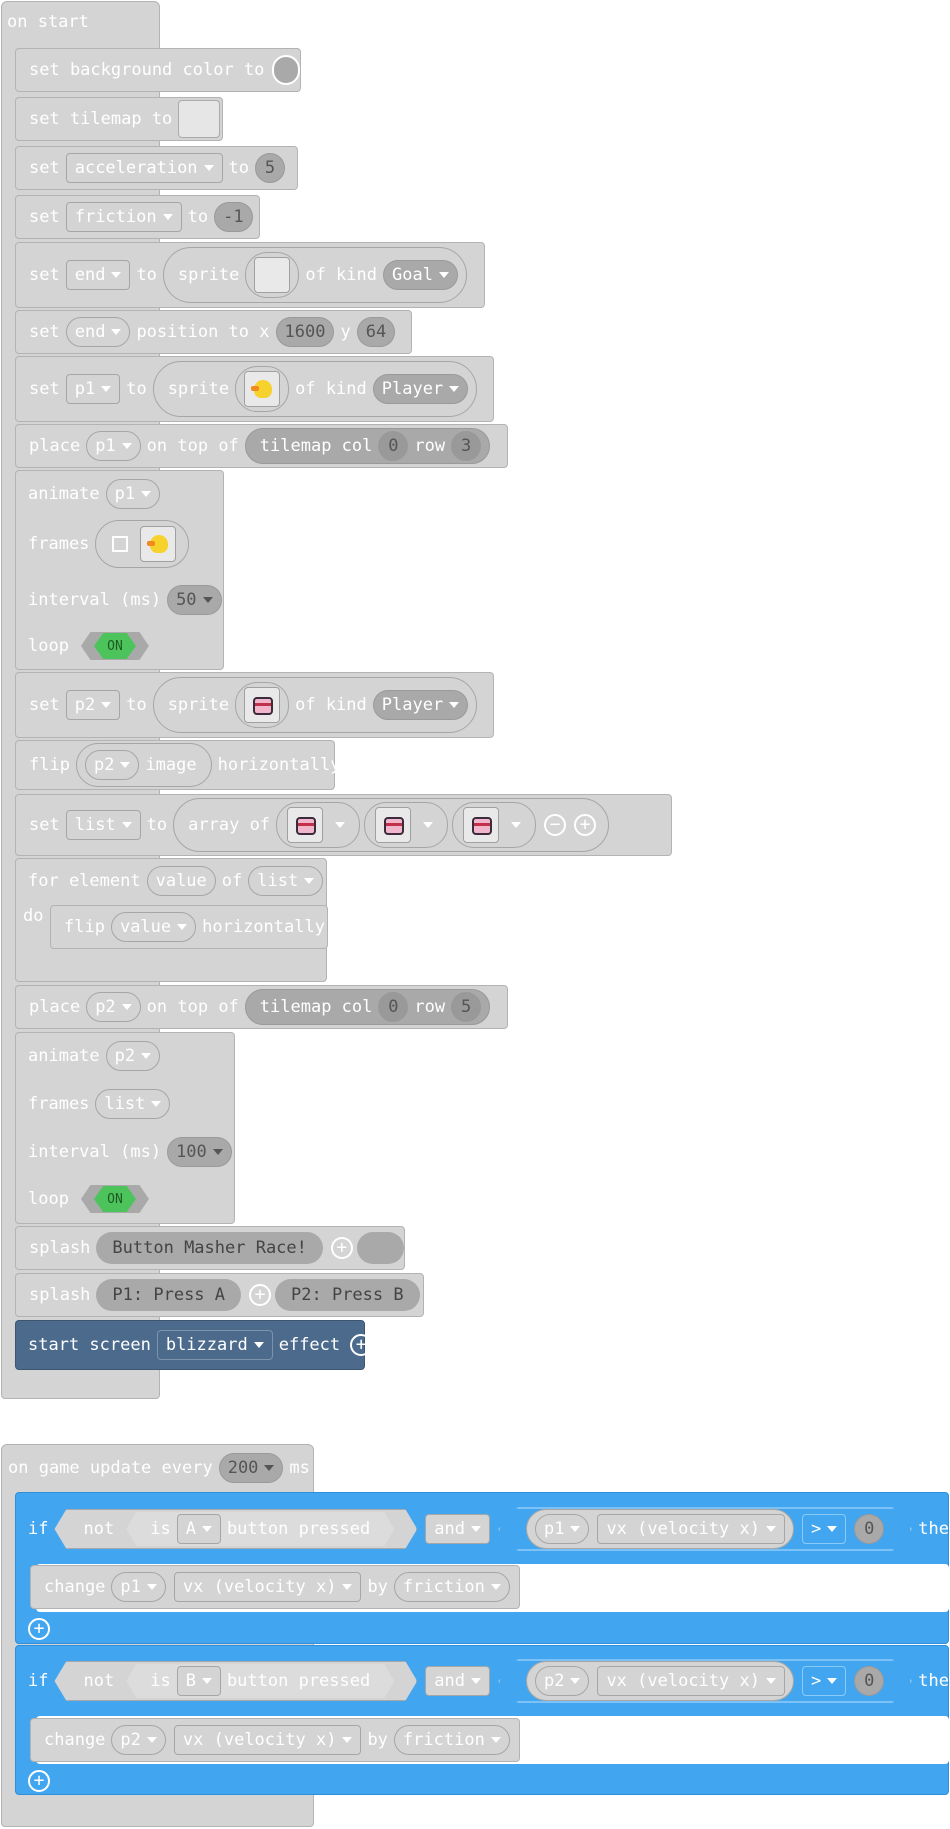 This screenshot has width=950, height=1829. What do you see at coordinates (123, 217) in the screenshot?
I see `variable-dropdown: friction` at bounding box center [123, 217].